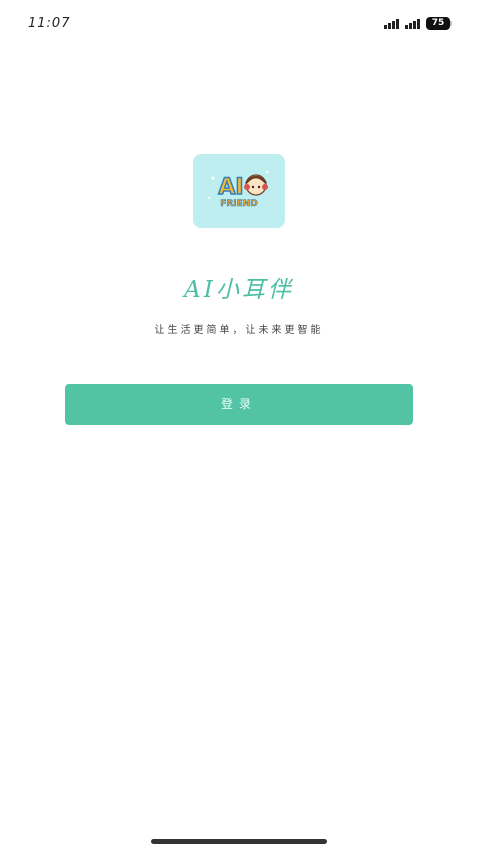 This screenshot has height=850, width=478. What do you see at coordinates (391, 23) in the screenshot?
I see `signal-icon` at bounding box center [391, 23].